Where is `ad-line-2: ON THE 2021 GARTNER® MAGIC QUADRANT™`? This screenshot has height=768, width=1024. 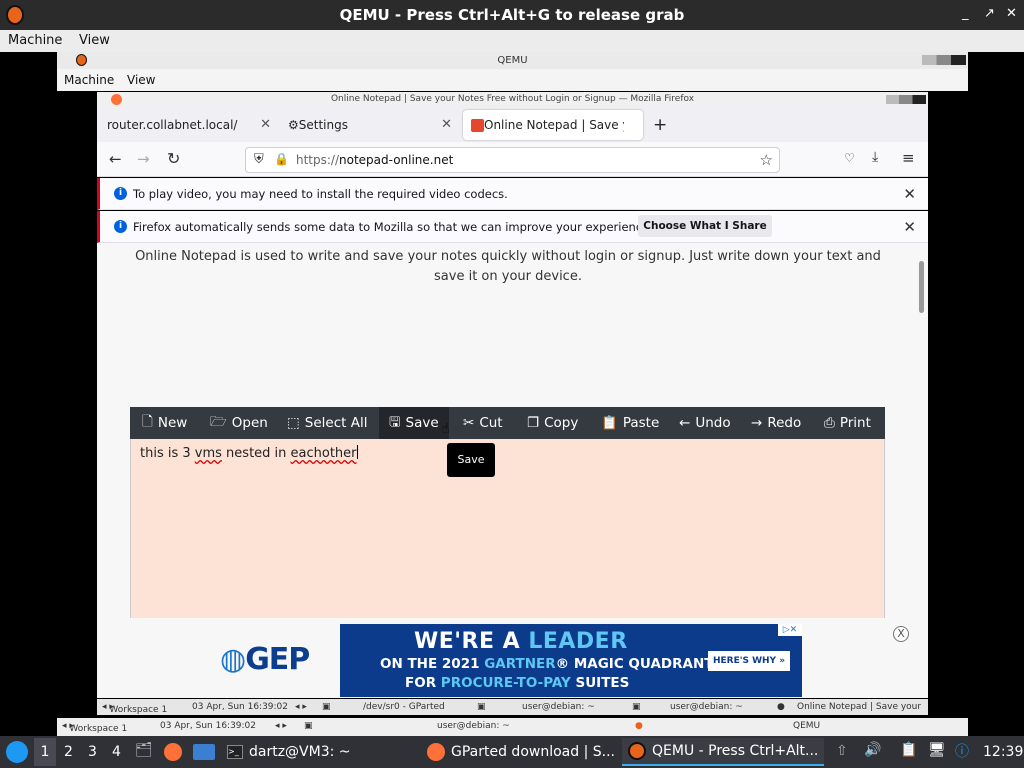 ad-line-2: ON THE 2021 GARTNER® MAGIC QUADRANT™ is located at coordinates (553, 664).